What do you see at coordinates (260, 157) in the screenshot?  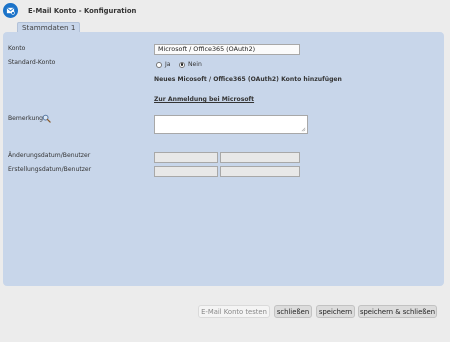 I see `aenderung-user-field` at bounding box center [260, 157].